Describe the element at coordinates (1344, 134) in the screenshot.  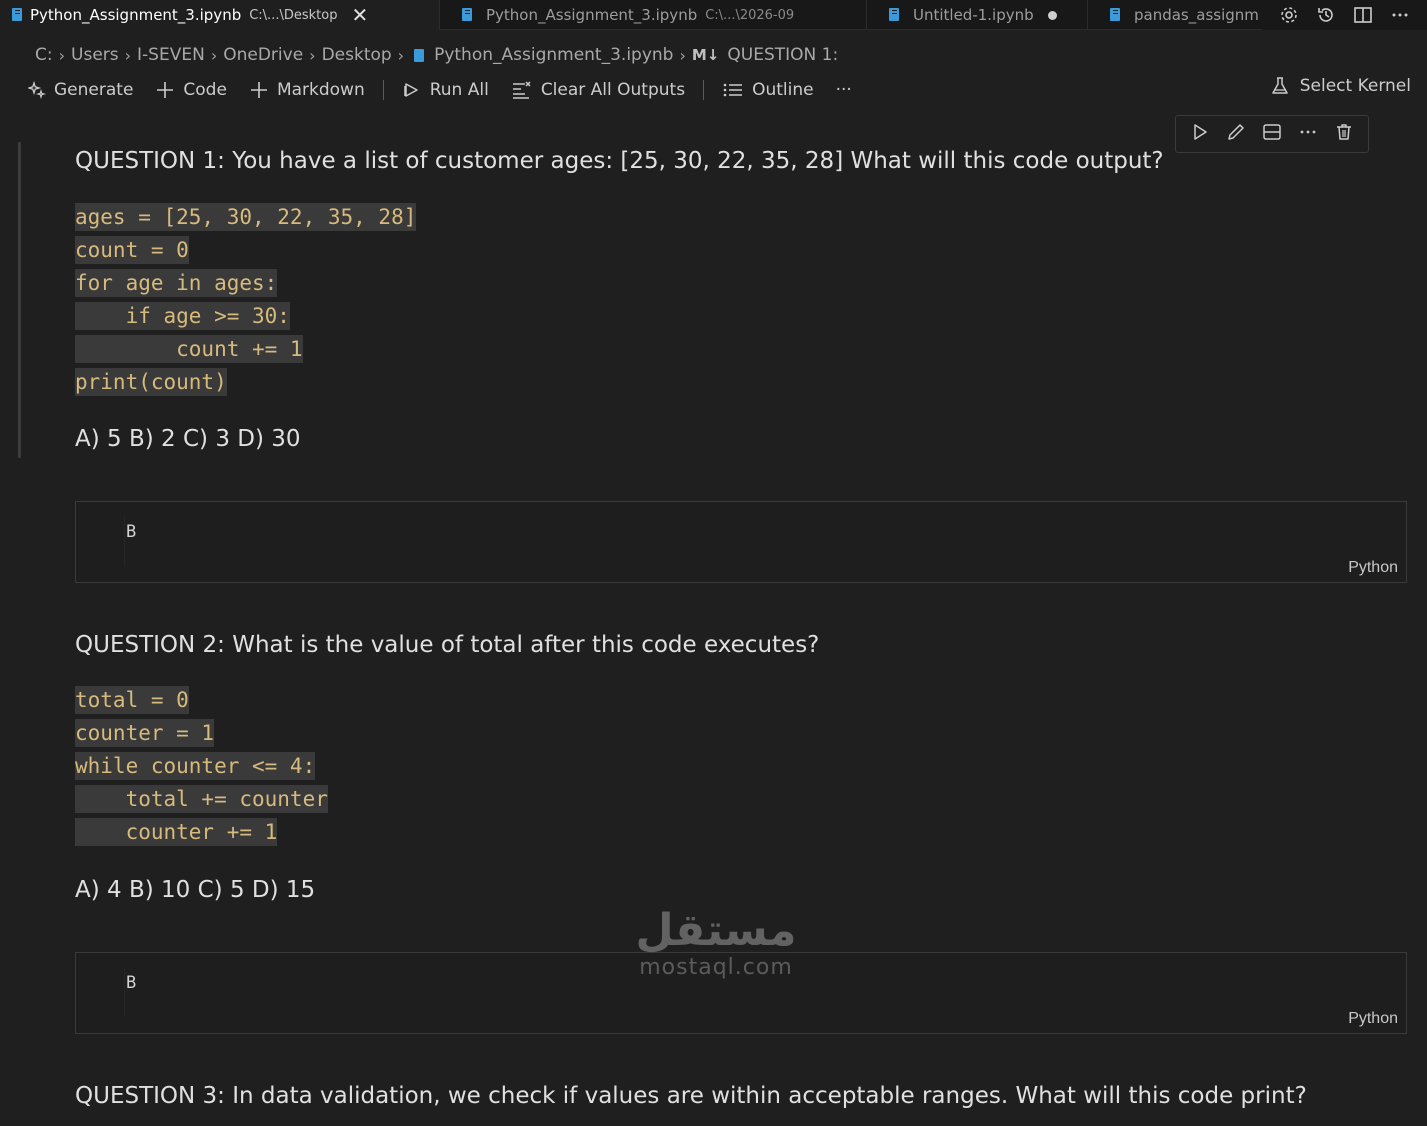
I see `delete-cell-icon` at that location.